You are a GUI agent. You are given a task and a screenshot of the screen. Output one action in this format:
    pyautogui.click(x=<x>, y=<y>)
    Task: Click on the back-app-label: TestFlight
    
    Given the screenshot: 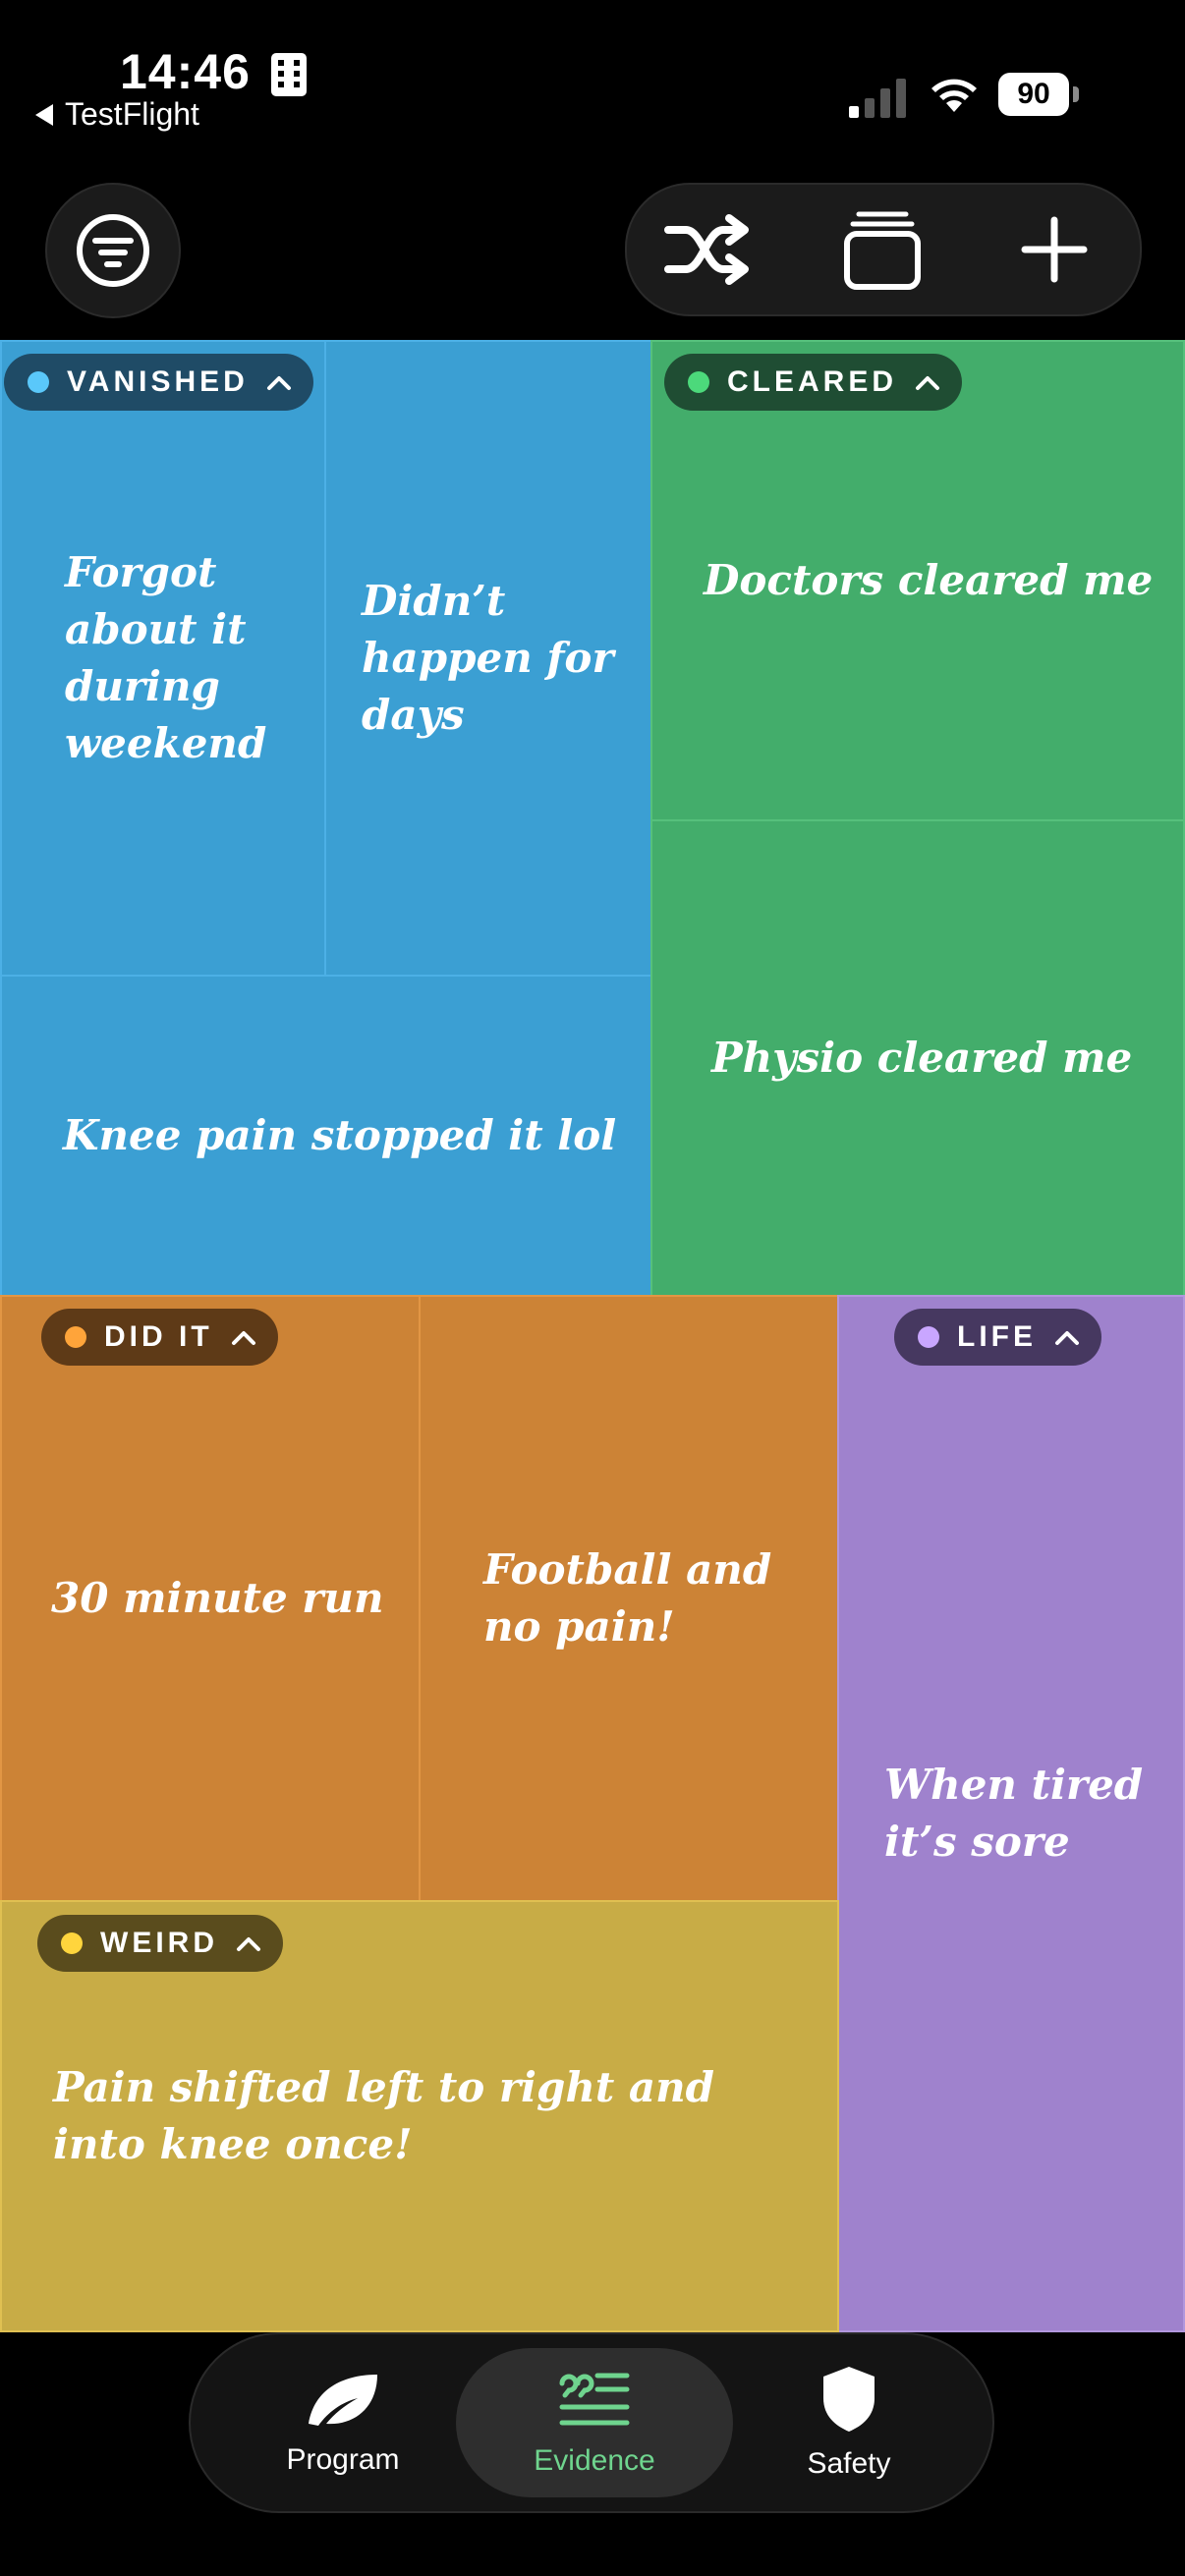 What is the action you would take?
    pyautogui.click(x=132, y=114)
    